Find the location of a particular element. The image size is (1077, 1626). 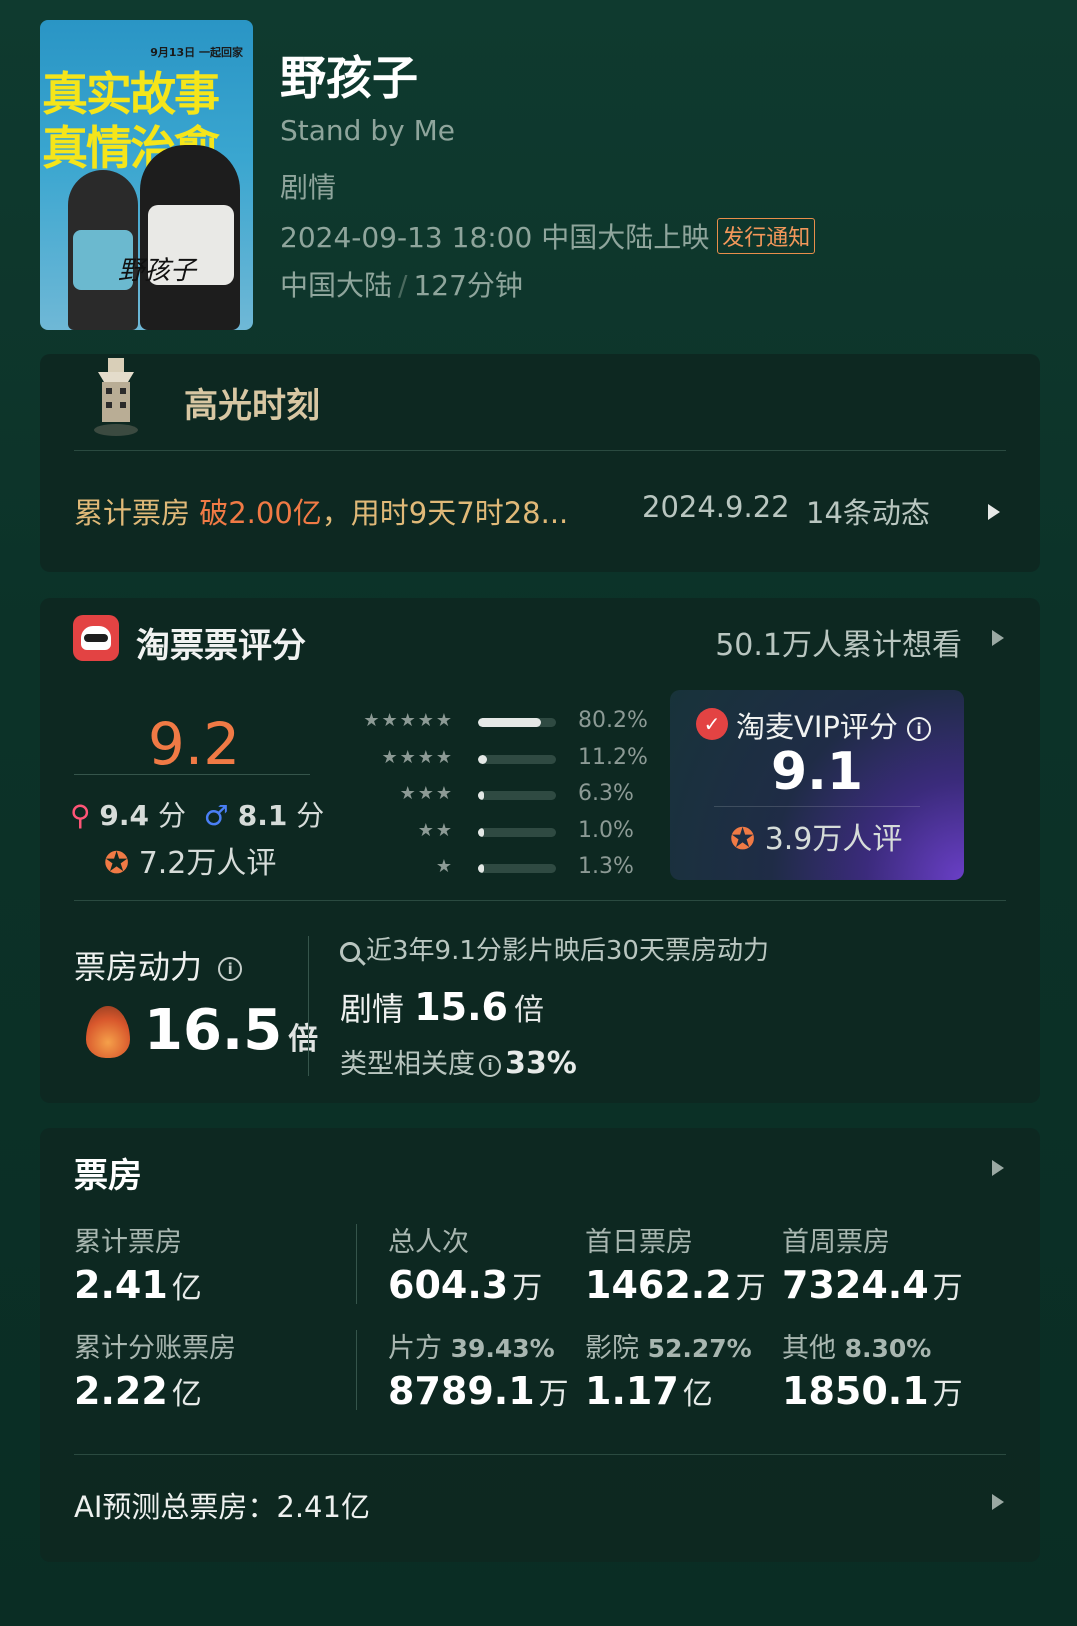

stat-value: 1462.2 万 is located at coordinates (675, 1285).